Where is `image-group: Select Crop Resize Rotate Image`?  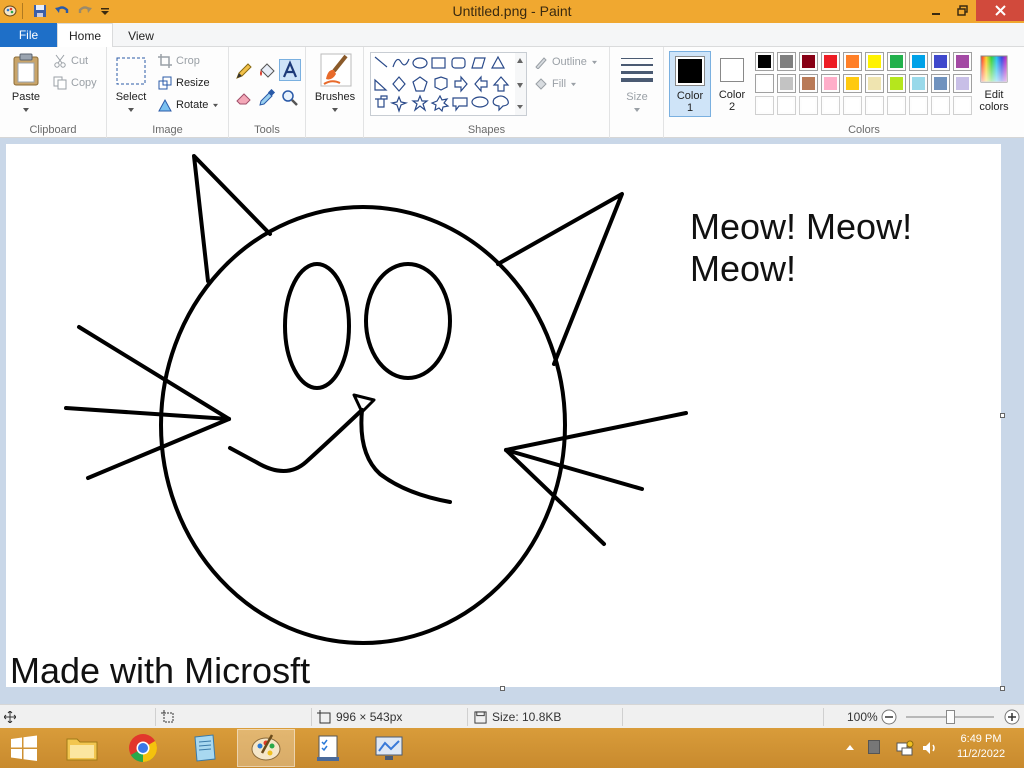 image-group: Select Crop Resize Rotate Image is located at coordinates (168, 92).